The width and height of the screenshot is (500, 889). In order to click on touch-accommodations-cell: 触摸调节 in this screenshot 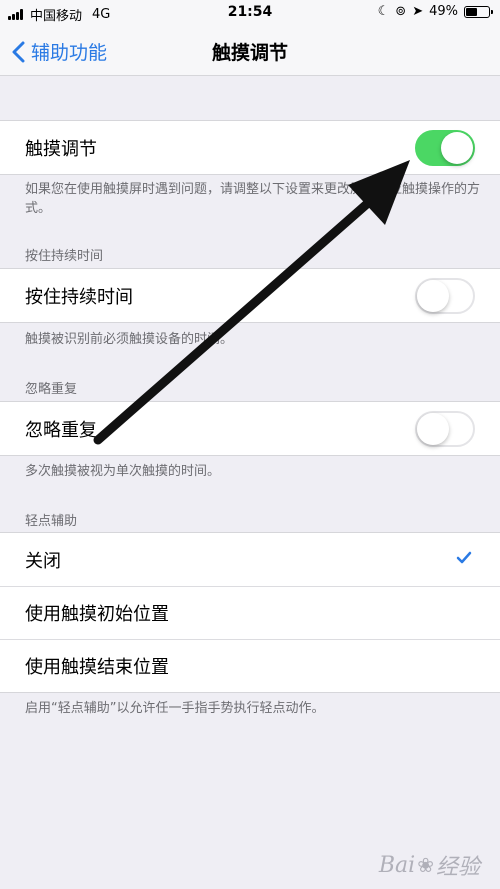, I will do `click(250, 147)`.